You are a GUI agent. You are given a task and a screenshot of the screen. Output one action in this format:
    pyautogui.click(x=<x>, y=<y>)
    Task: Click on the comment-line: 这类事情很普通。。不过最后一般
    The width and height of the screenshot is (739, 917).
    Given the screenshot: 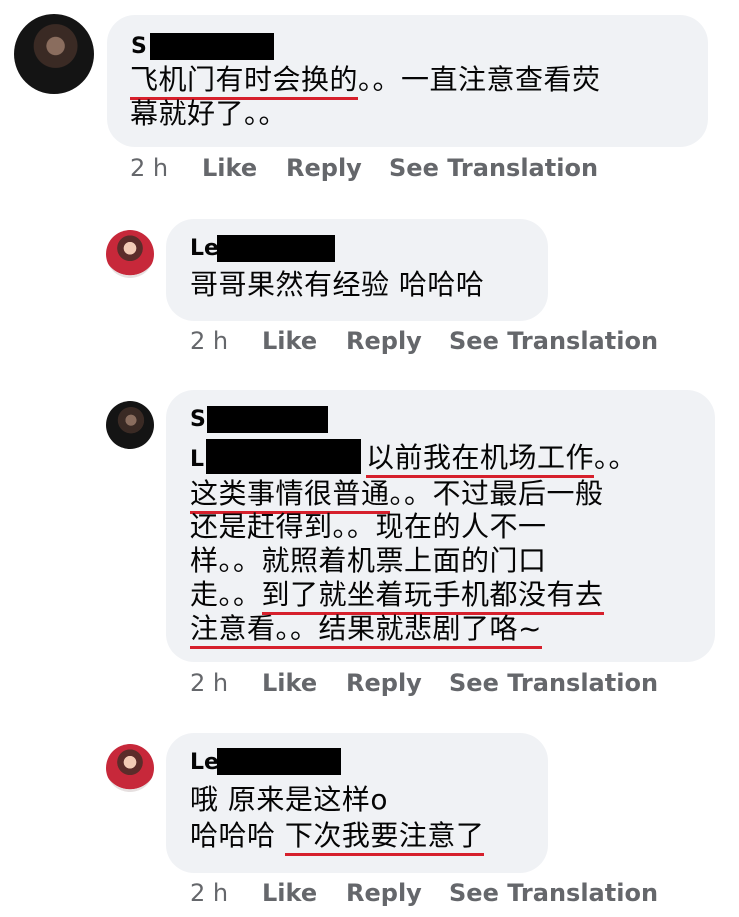 What is the action you would take?
    pyautogui.click(x=397, y=495)
    